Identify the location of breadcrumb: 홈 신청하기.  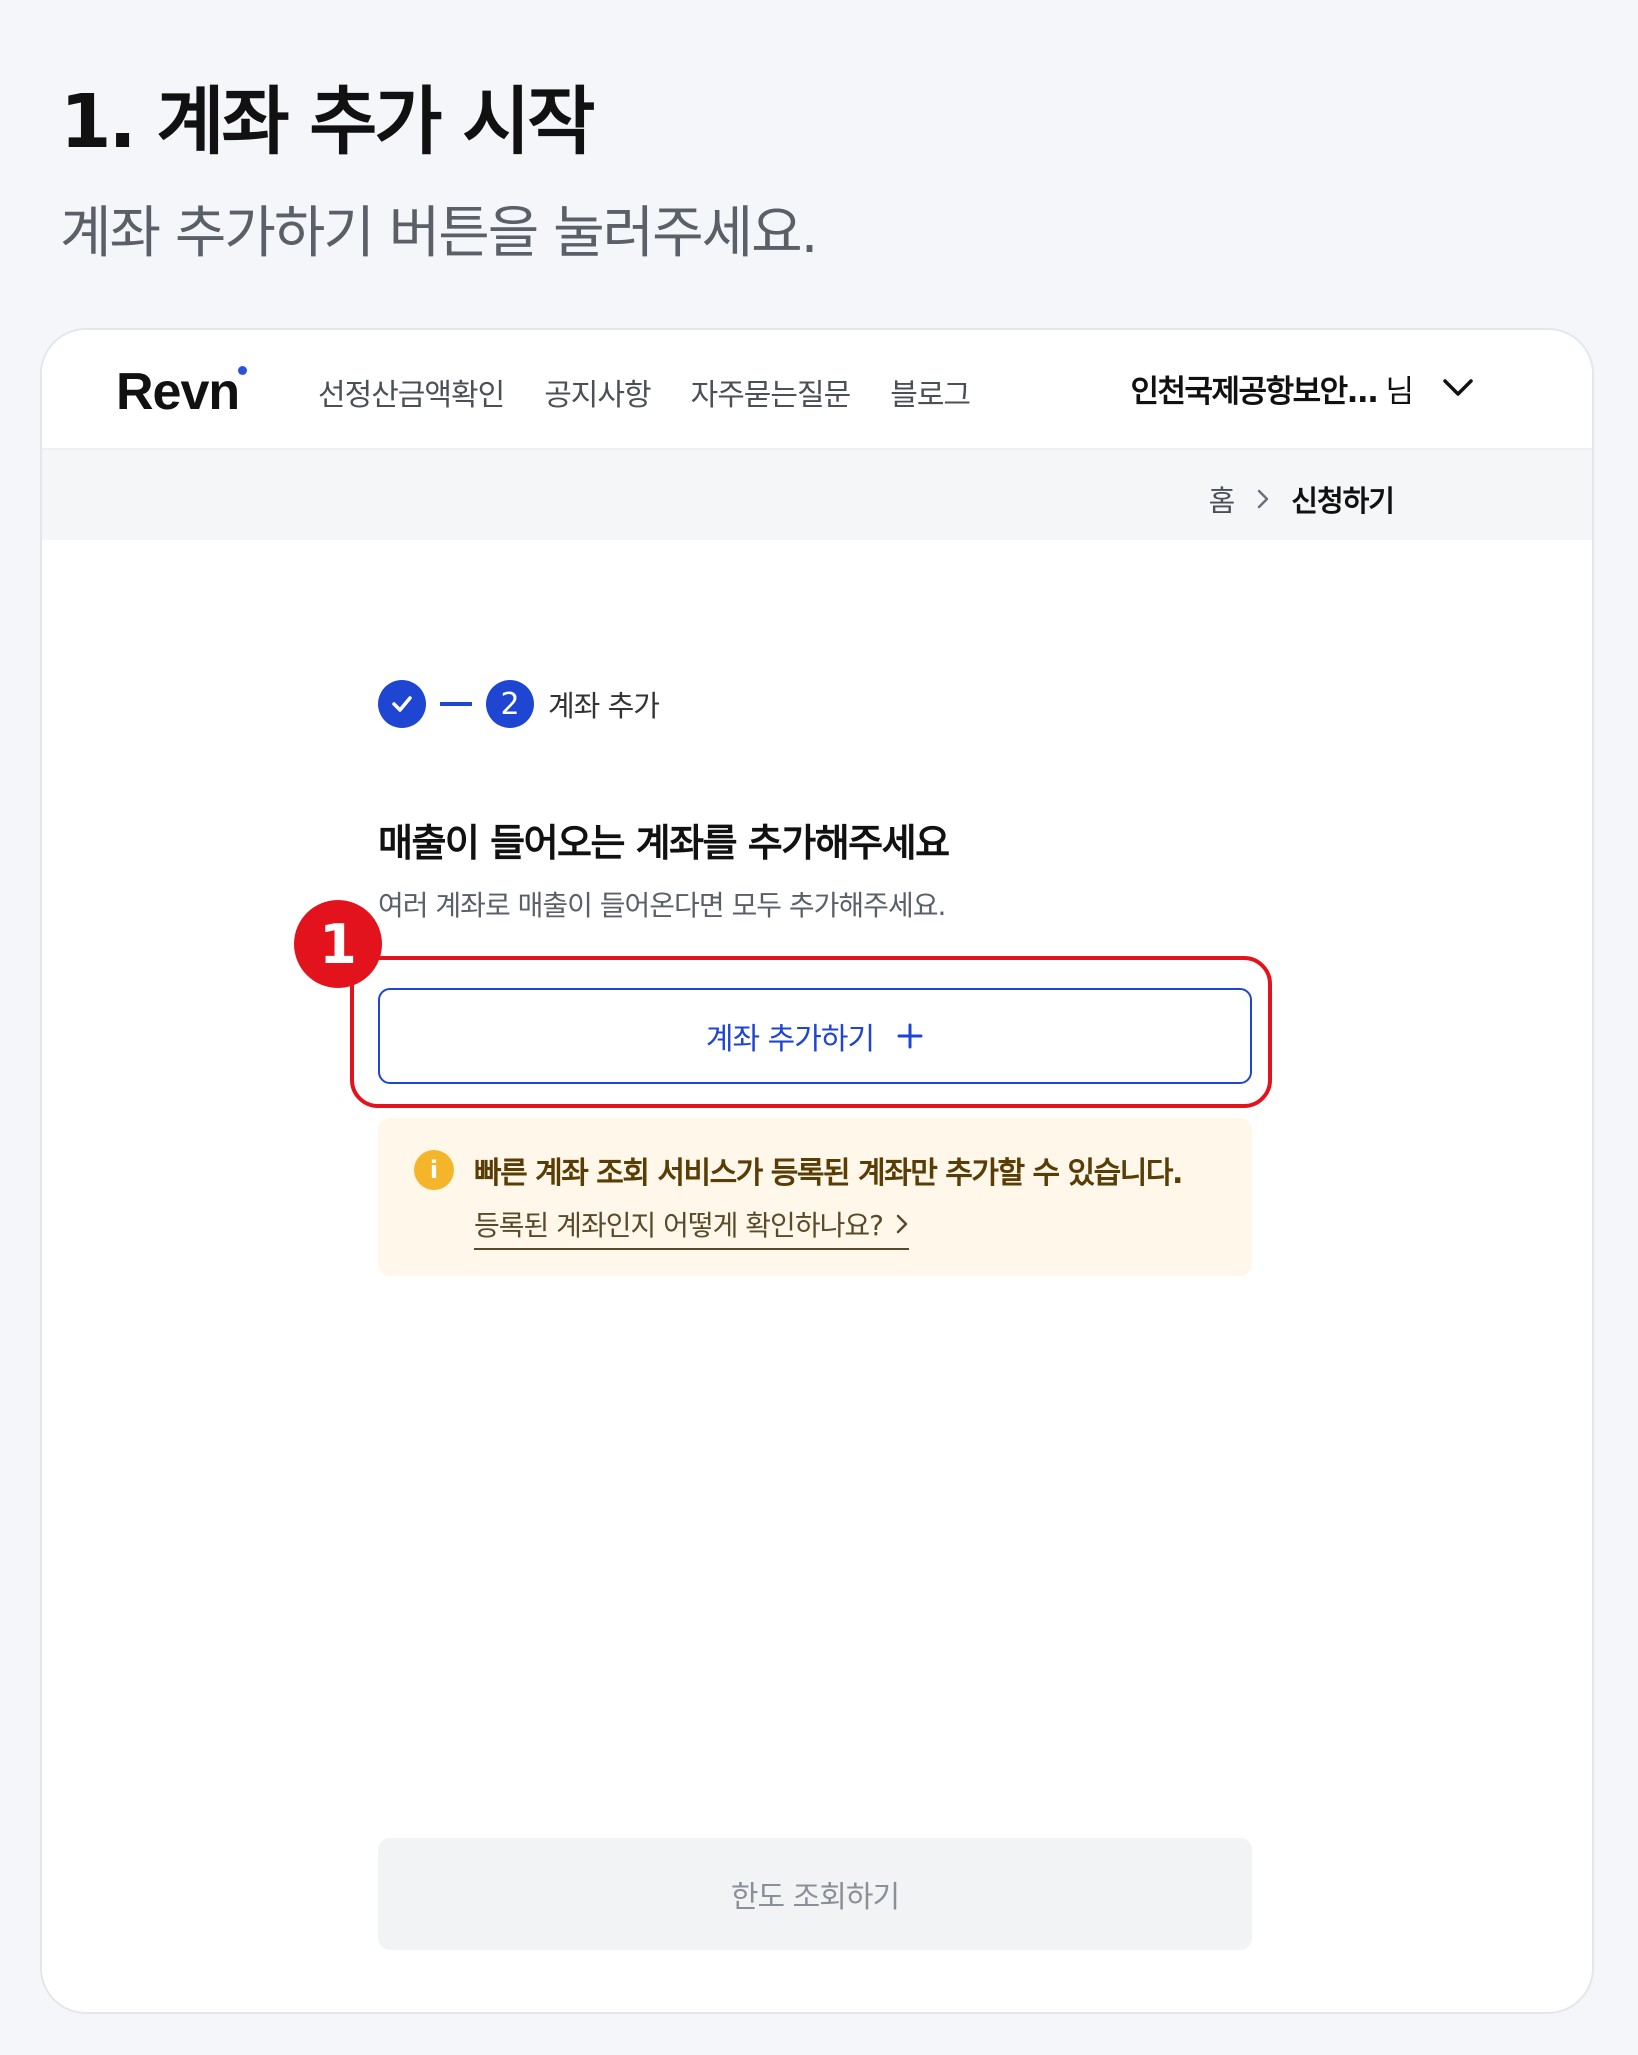
(1302, 499).